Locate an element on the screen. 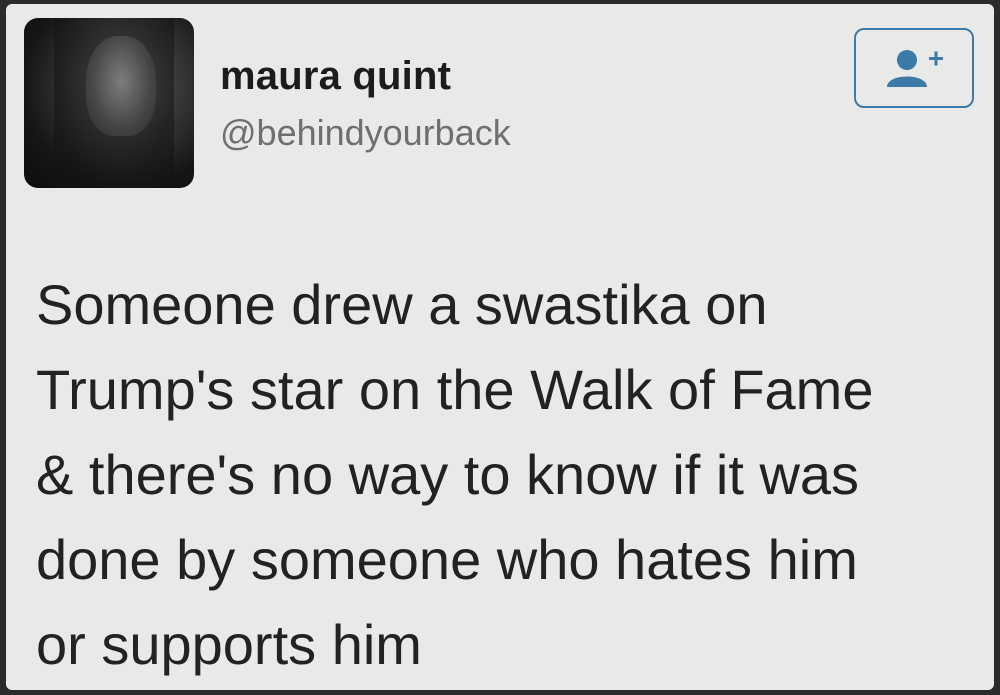 The image size is (1000, 695). avatar is located at coordinates (109, 103).